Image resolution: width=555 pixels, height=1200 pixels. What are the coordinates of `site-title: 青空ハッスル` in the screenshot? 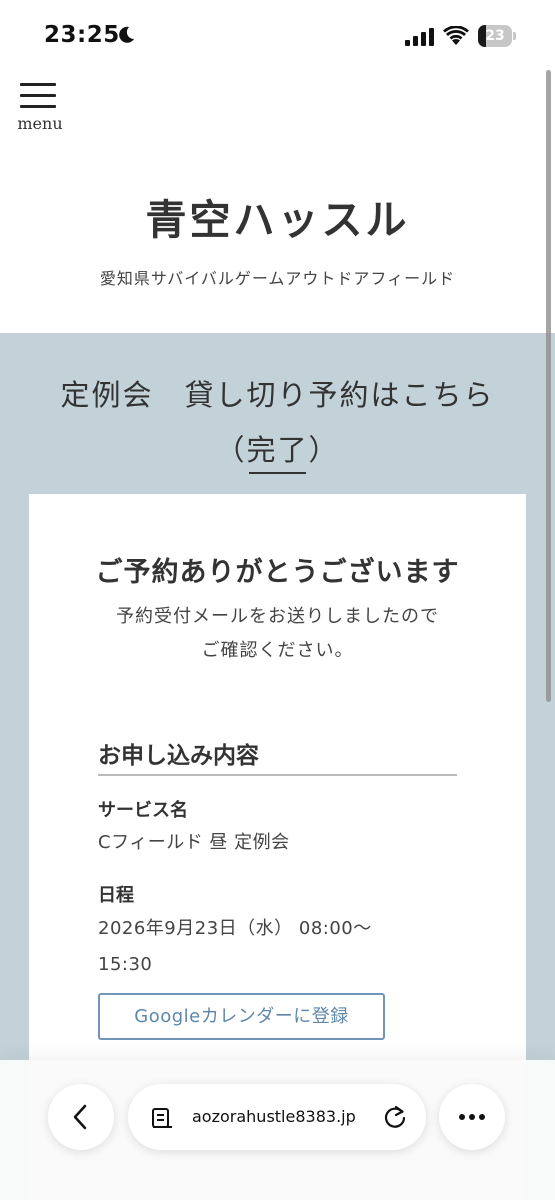 It's located at (277, 216).